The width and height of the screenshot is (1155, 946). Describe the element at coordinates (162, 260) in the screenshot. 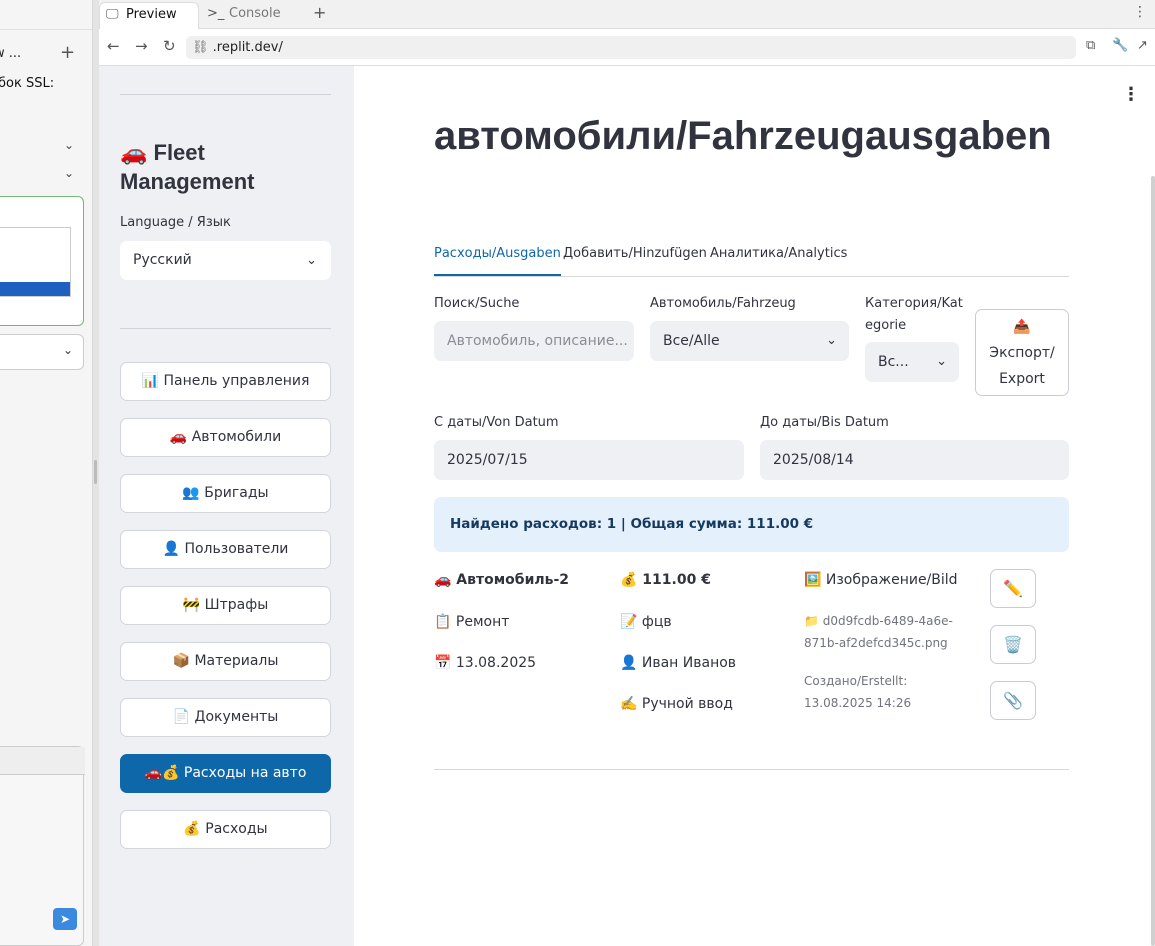

I see `language-value: Русский` at that location.